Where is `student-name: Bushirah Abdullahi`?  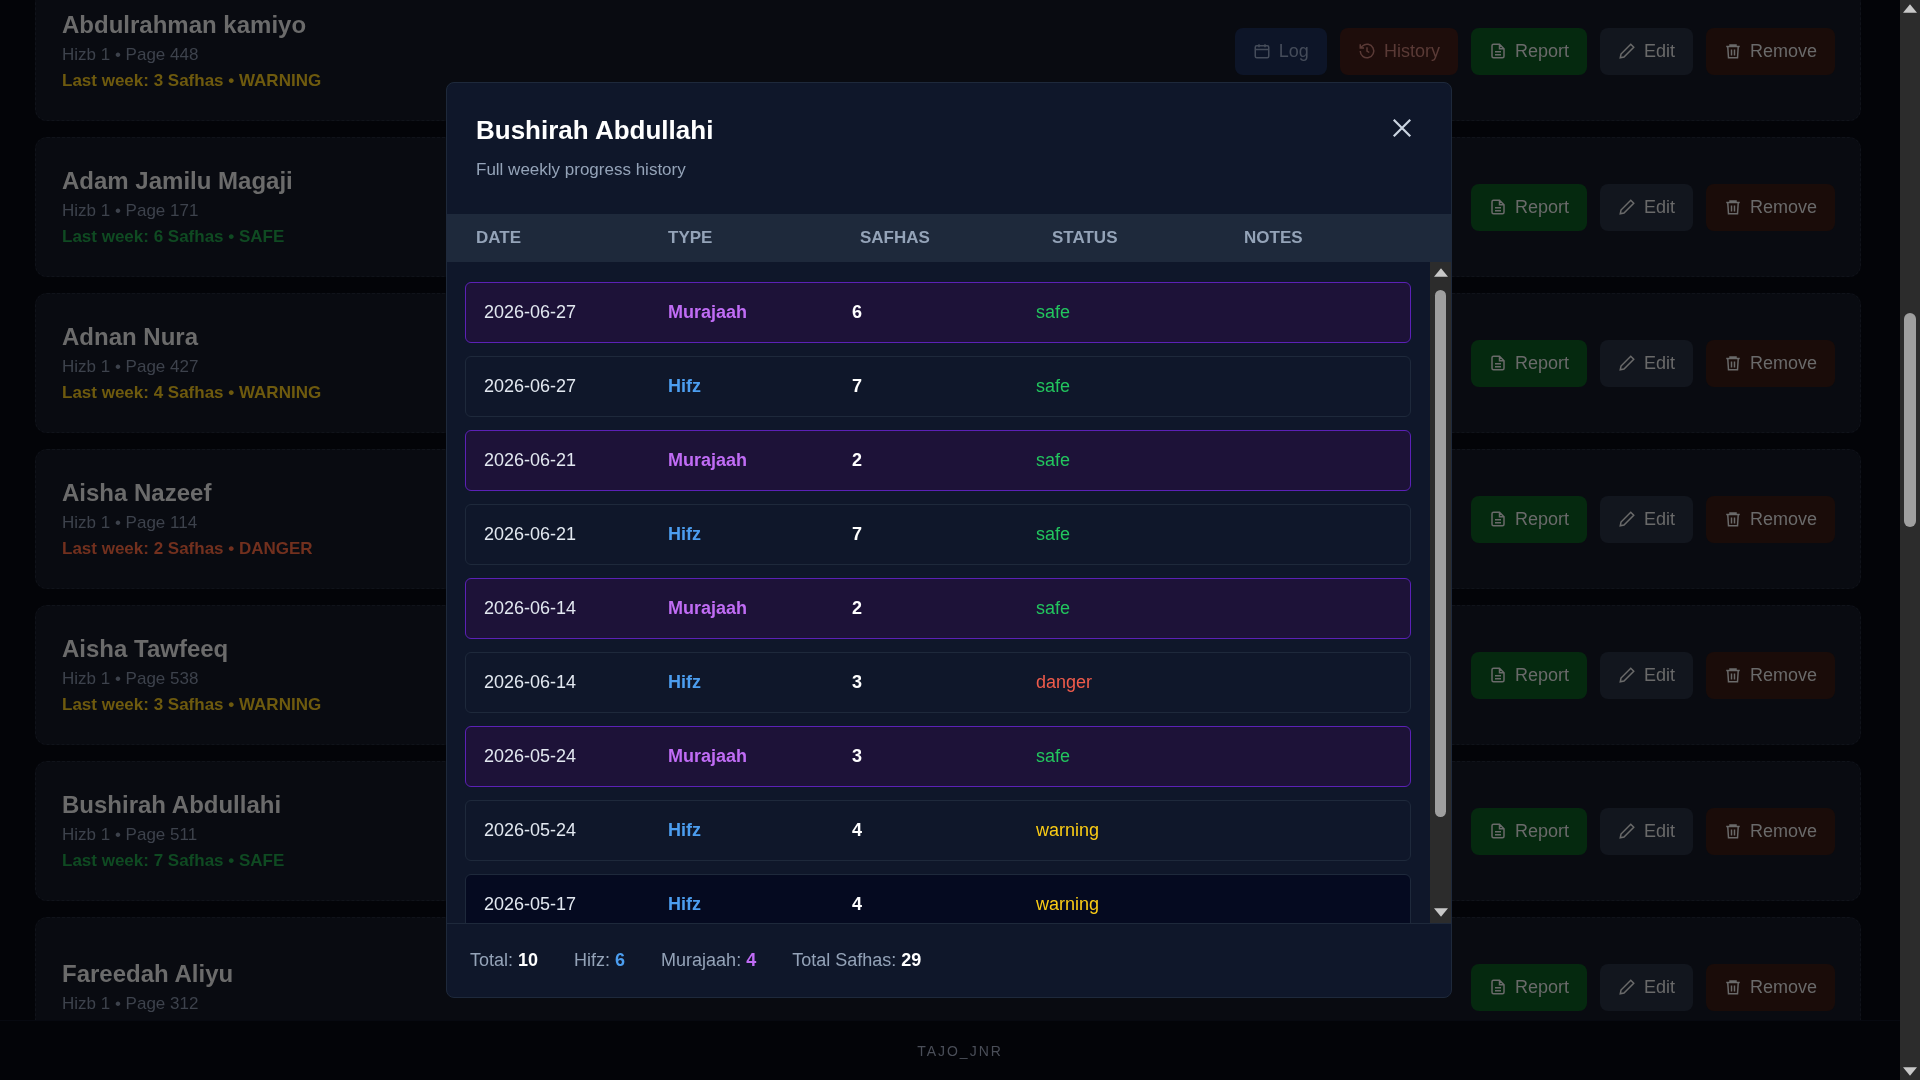
student-name: Bushirah Abdullahi is located at coordinates (172, 805).